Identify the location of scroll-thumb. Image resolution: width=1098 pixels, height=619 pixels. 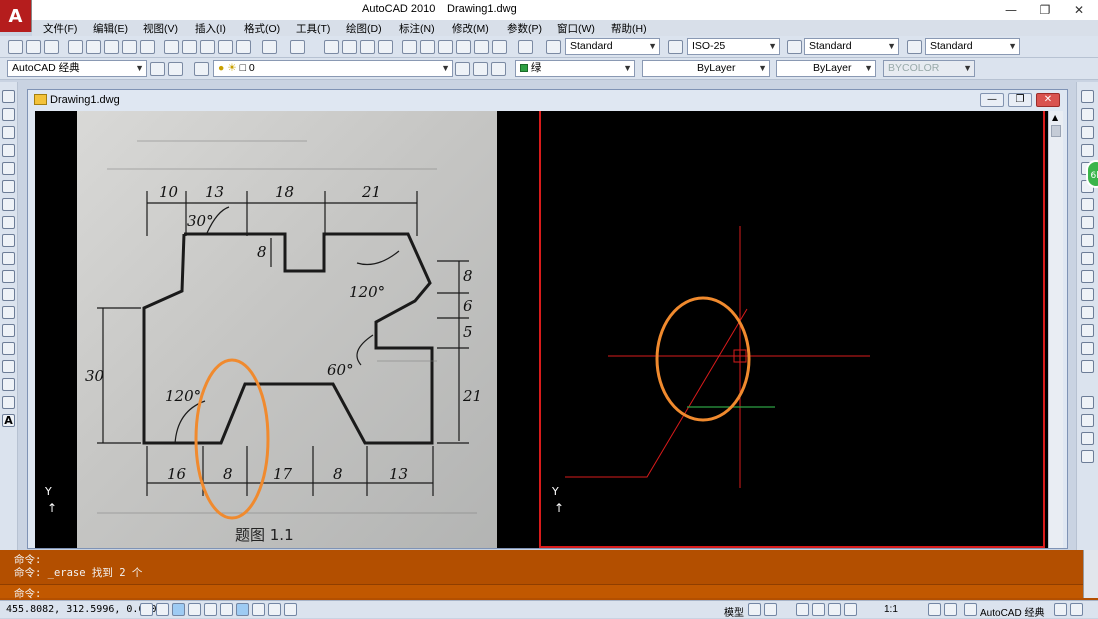
(1056, 131).